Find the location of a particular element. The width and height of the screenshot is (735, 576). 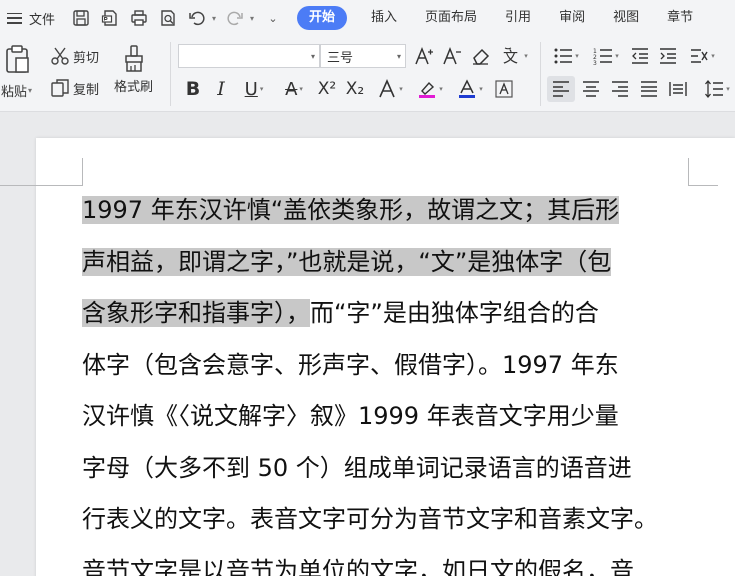

hamburger-icon is located at coordinates (14, 18).